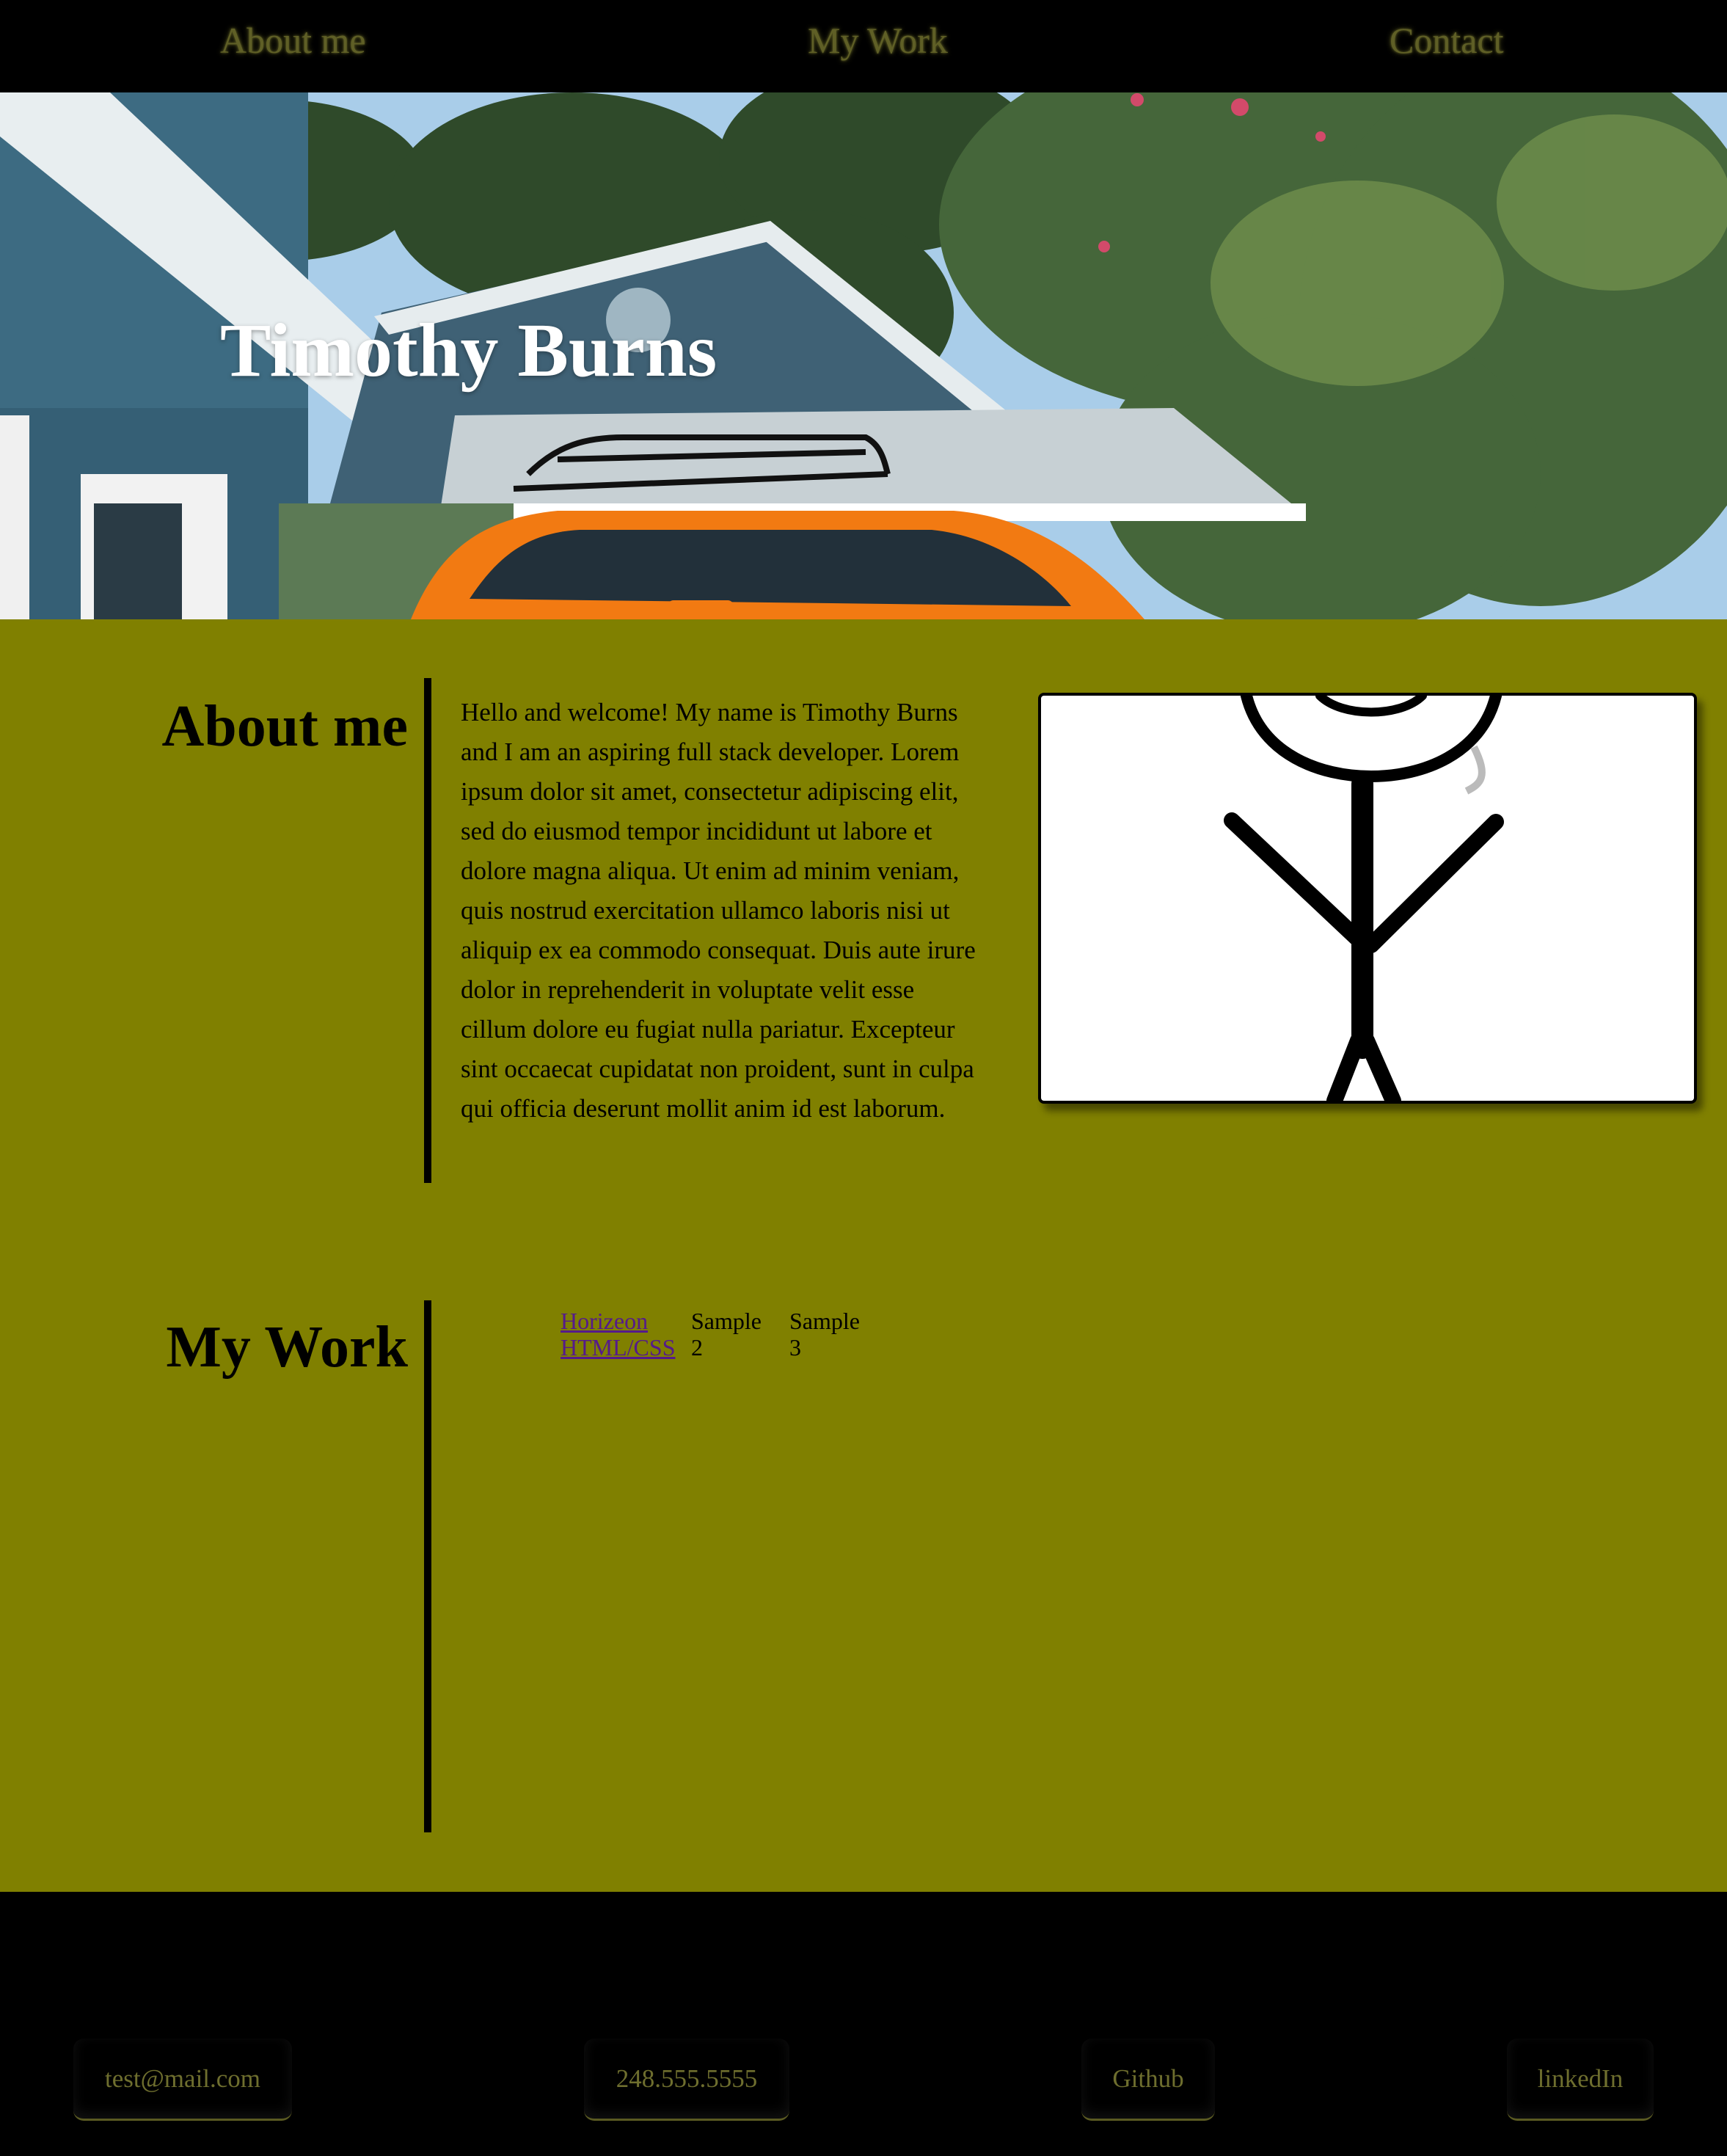 The height and width of the screenshot is (2156, 1727). I want to click on stick-figure-image, so click(1364, 899).